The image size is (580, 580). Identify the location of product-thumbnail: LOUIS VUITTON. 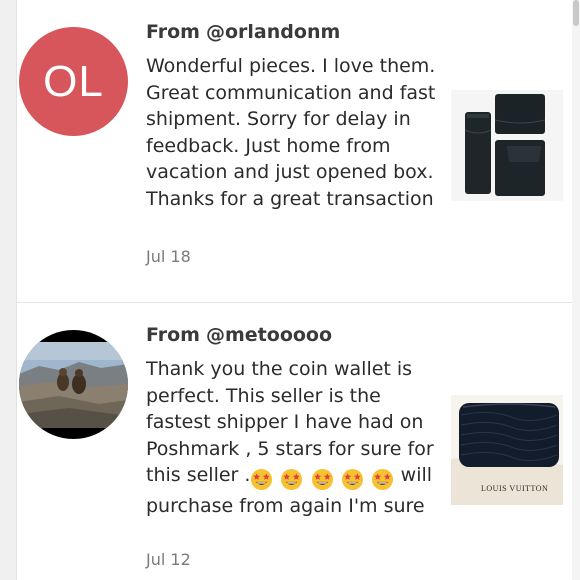
(507, 450).